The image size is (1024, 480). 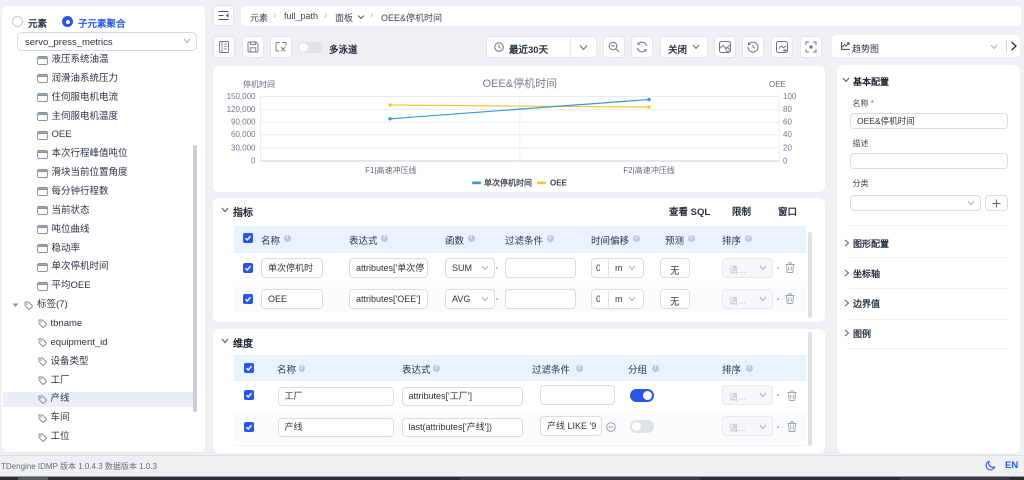 I want to click on svg-text: 40, so click(x=787, y=134).